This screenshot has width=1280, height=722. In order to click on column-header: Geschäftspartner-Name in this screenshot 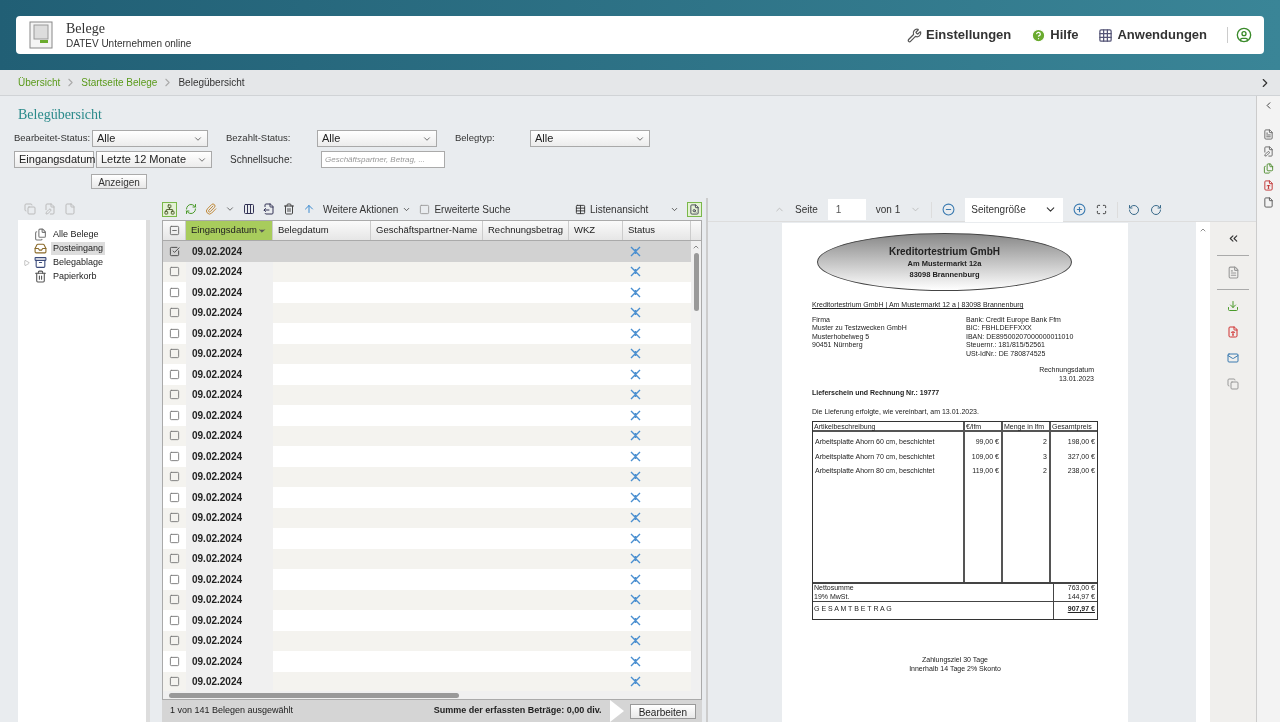, I will do `click(427, 230)`.